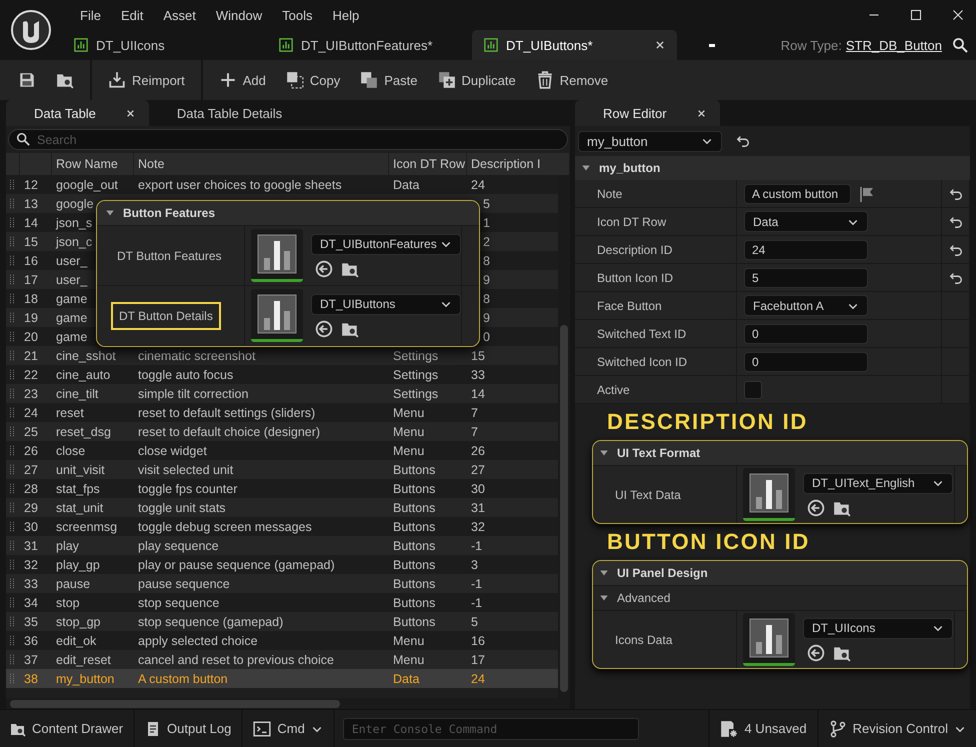 Image resolution: width=976 pixels, height=747 pixels. Describe the element at coordinates (228, 431) in the screenshot. I see `table-cell-text: reset to default choice (designer)` at that location.